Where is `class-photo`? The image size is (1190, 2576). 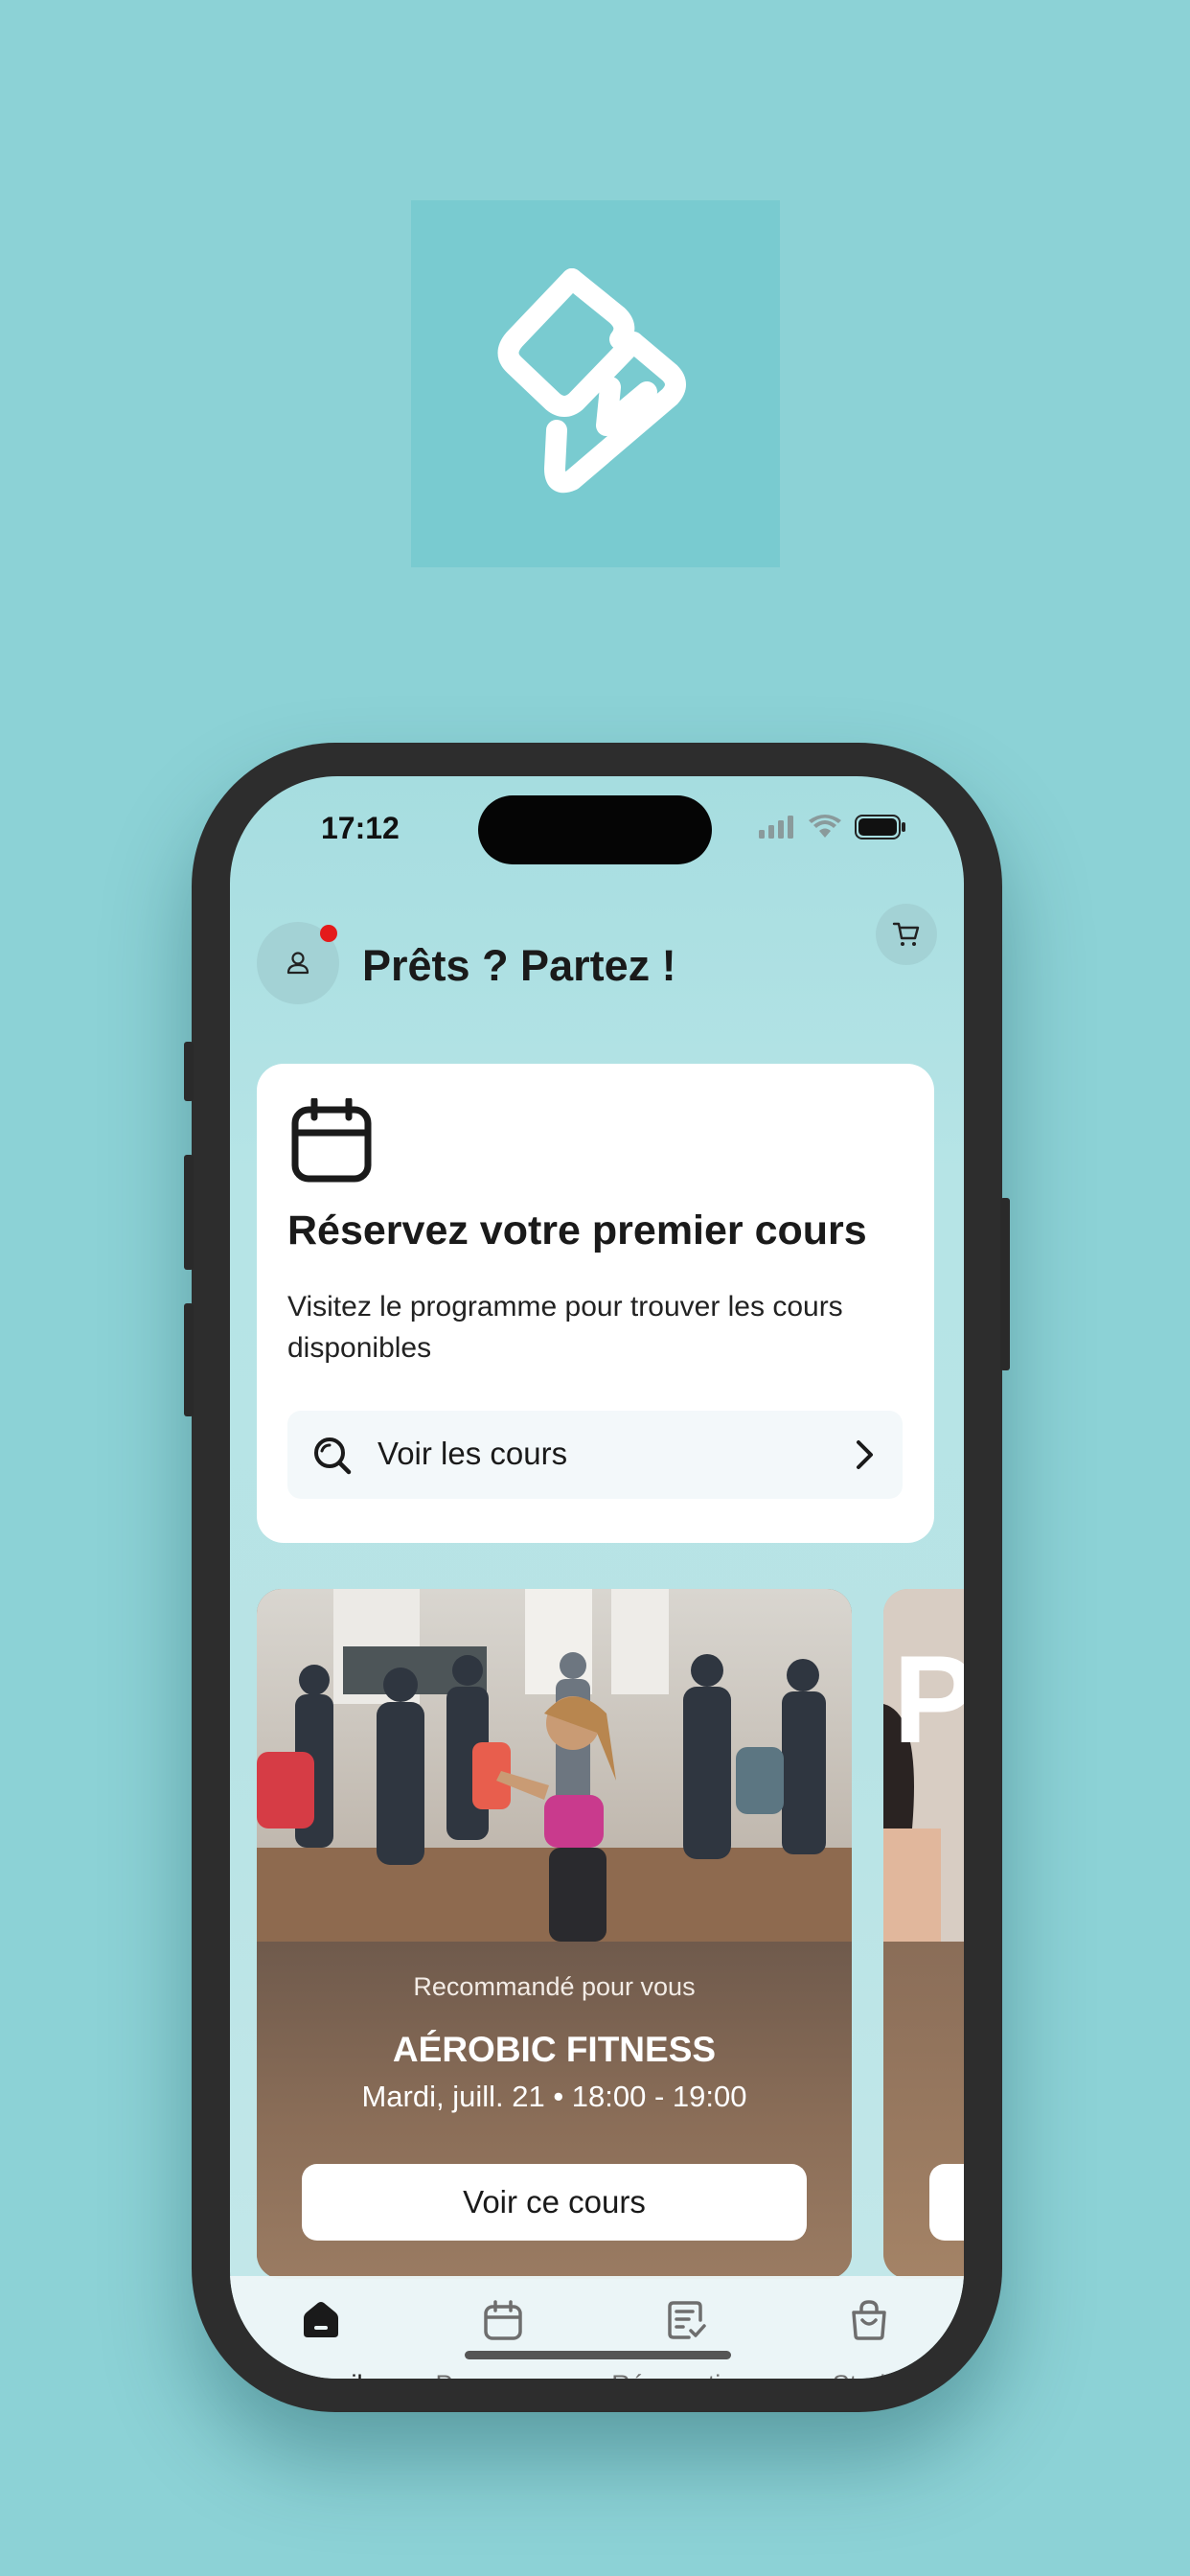
class-photo is located at coordinates (555, 1765).